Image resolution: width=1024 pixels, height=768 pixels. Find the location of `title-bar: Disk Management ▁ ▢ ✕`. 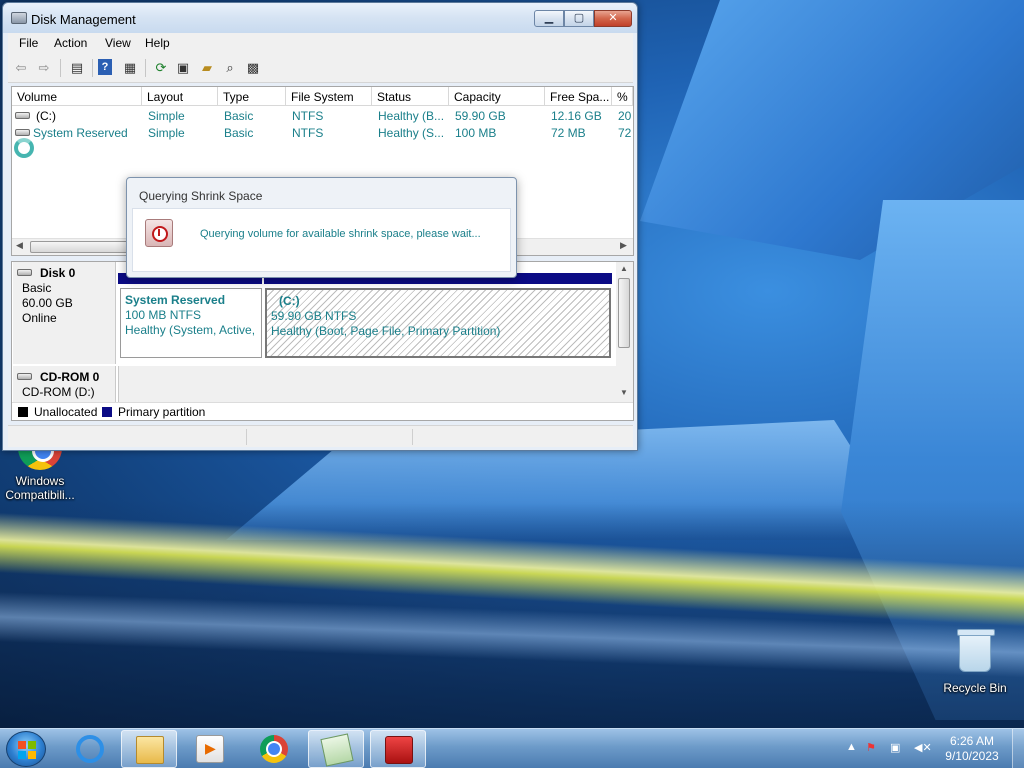

title-bar: Disk Management ▁ ▢ ✕ is located at coordinates (320, 18).